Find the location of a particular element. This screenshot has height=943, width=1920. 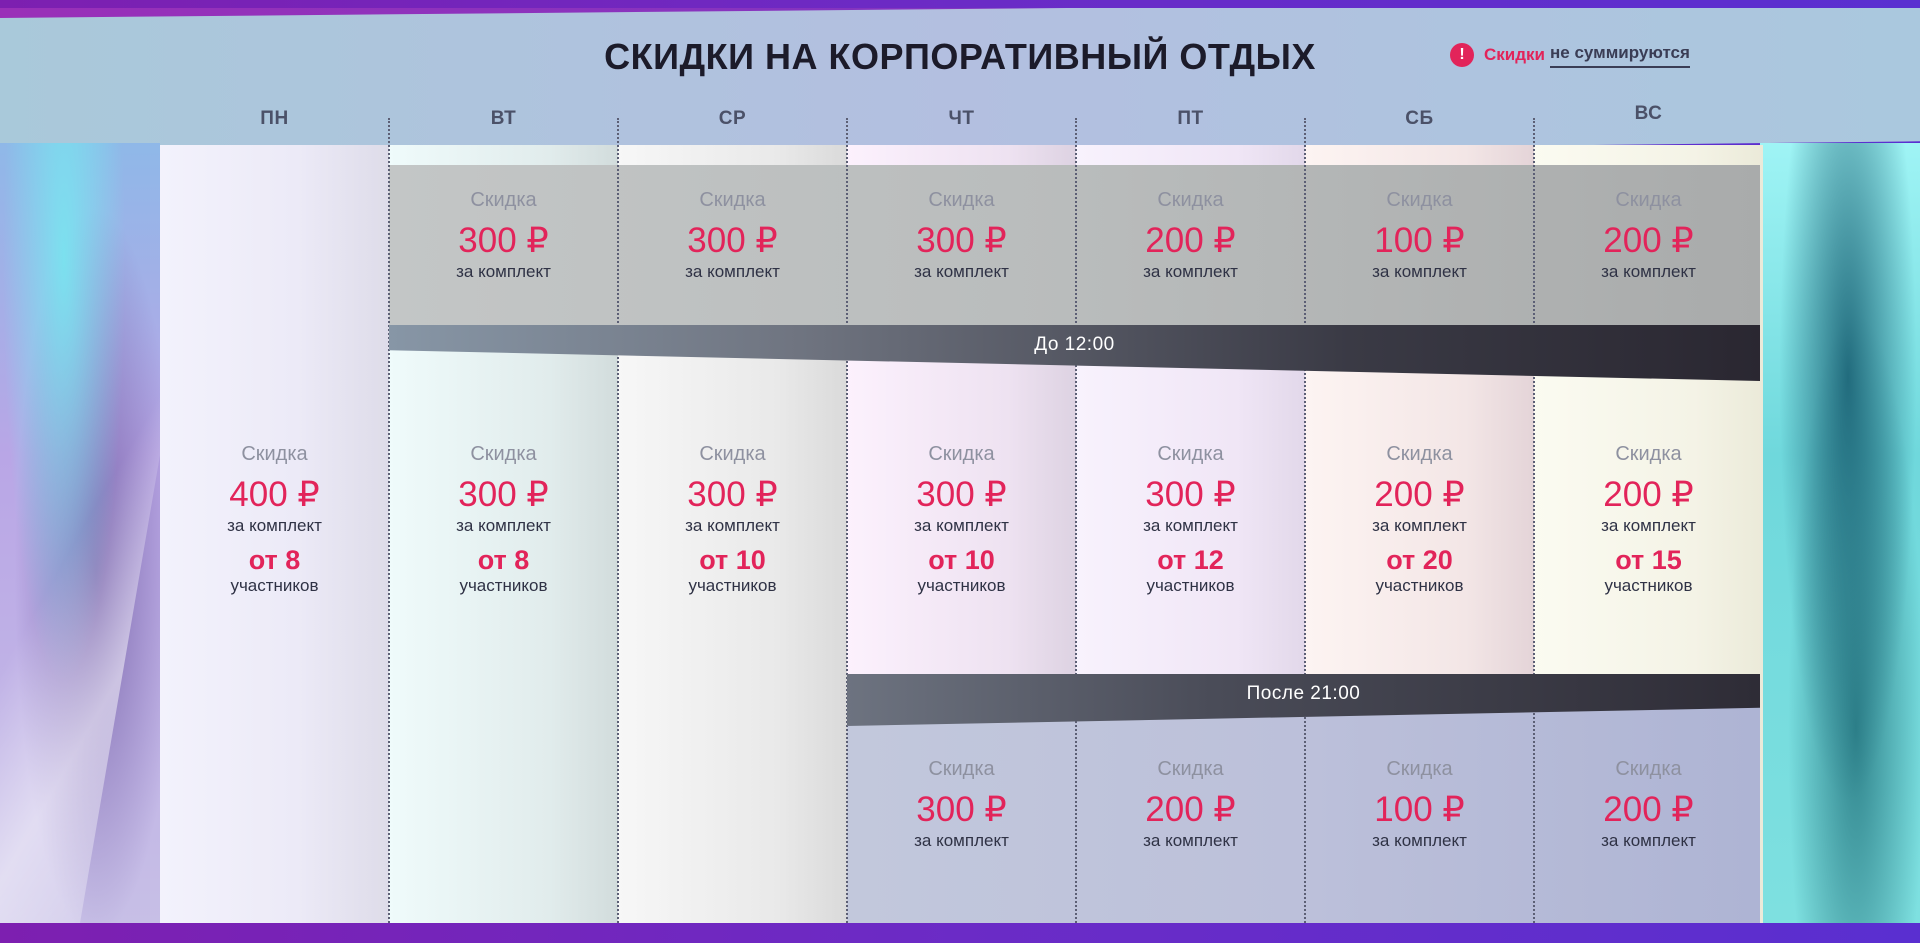

min-participants: от 12 is located at coordinates (1190, 560).